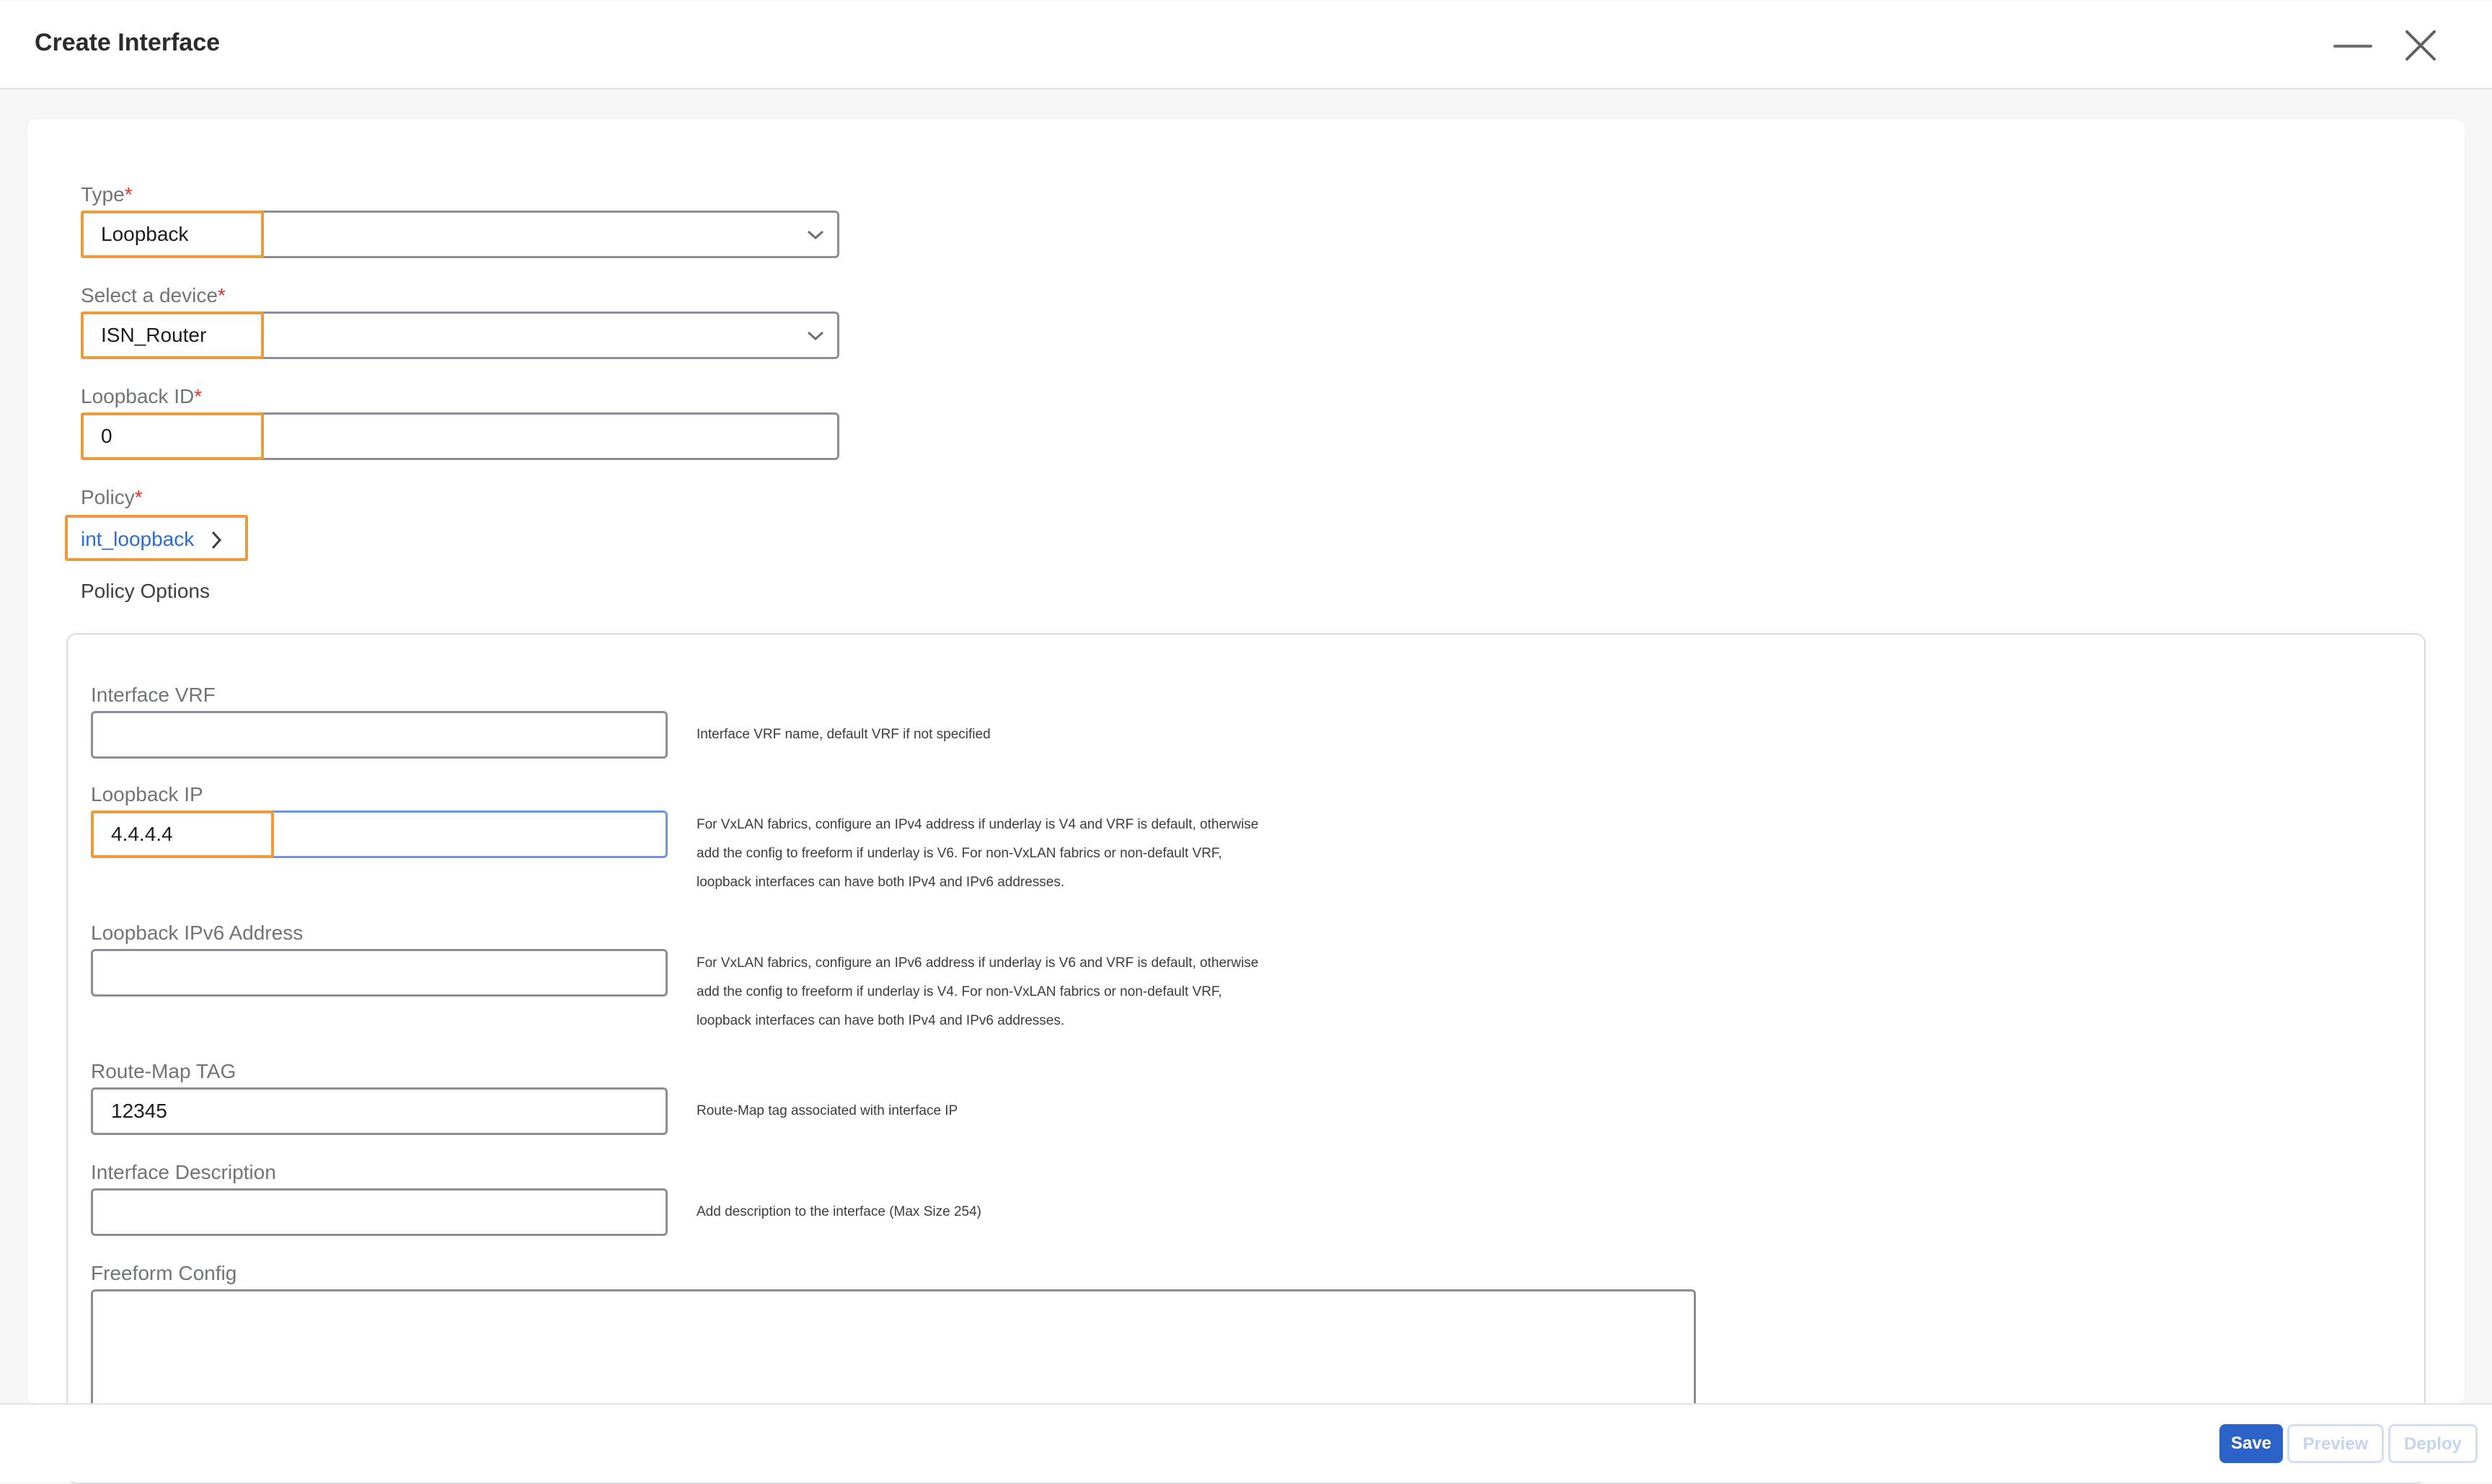  I want to click on chevron-right-icon, so click(216, 540).